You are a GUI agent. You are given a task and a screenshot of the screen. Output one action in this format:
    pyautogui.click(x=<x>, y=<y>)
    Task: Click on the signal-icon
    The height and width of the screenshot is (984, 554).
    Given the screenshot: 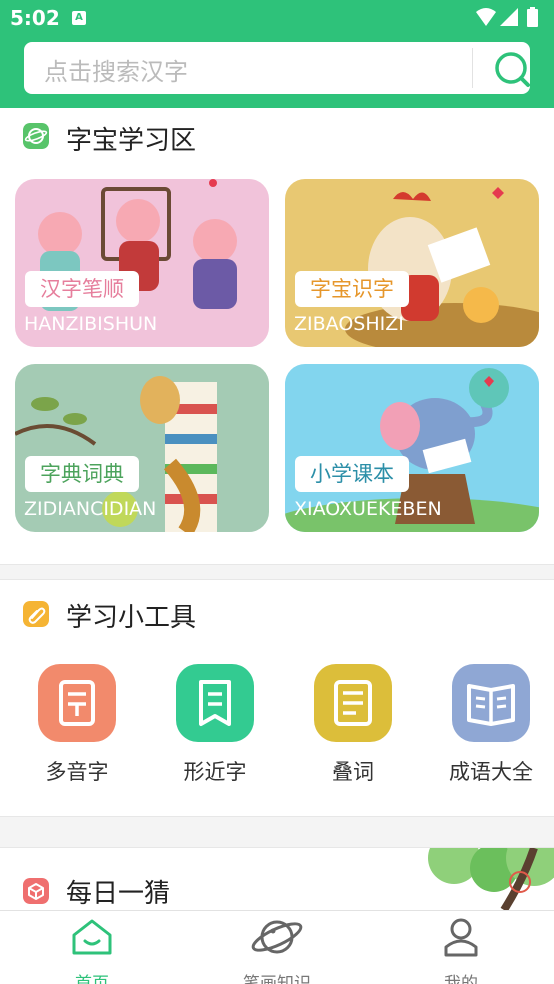 What is the action you would take?
    pyautogui.click(x=509, y=17)
    